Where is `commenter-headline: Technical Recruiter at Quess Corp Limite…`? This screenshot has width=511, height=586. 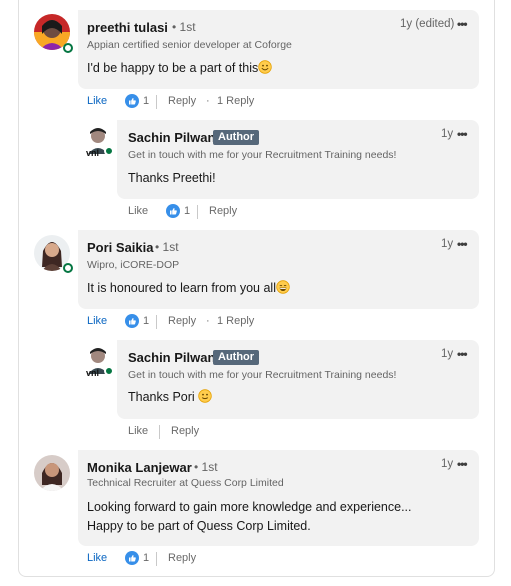 commenter-headline: Technical Recruiter at Quess Corp Limite… is located at coordinates (185, 483).